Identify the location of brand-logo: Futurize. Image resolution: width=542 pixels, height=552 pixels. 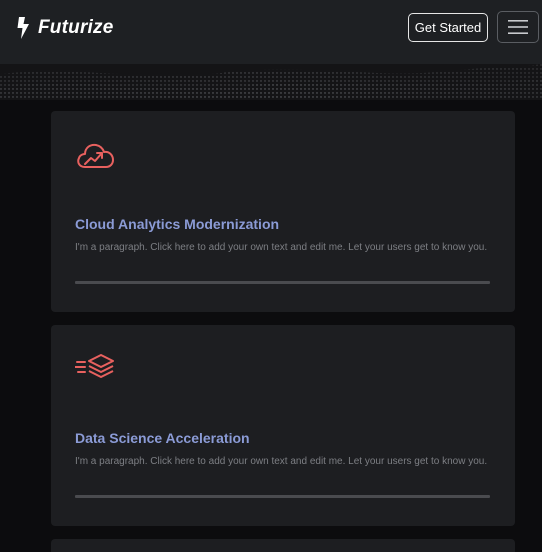
(65, 28).